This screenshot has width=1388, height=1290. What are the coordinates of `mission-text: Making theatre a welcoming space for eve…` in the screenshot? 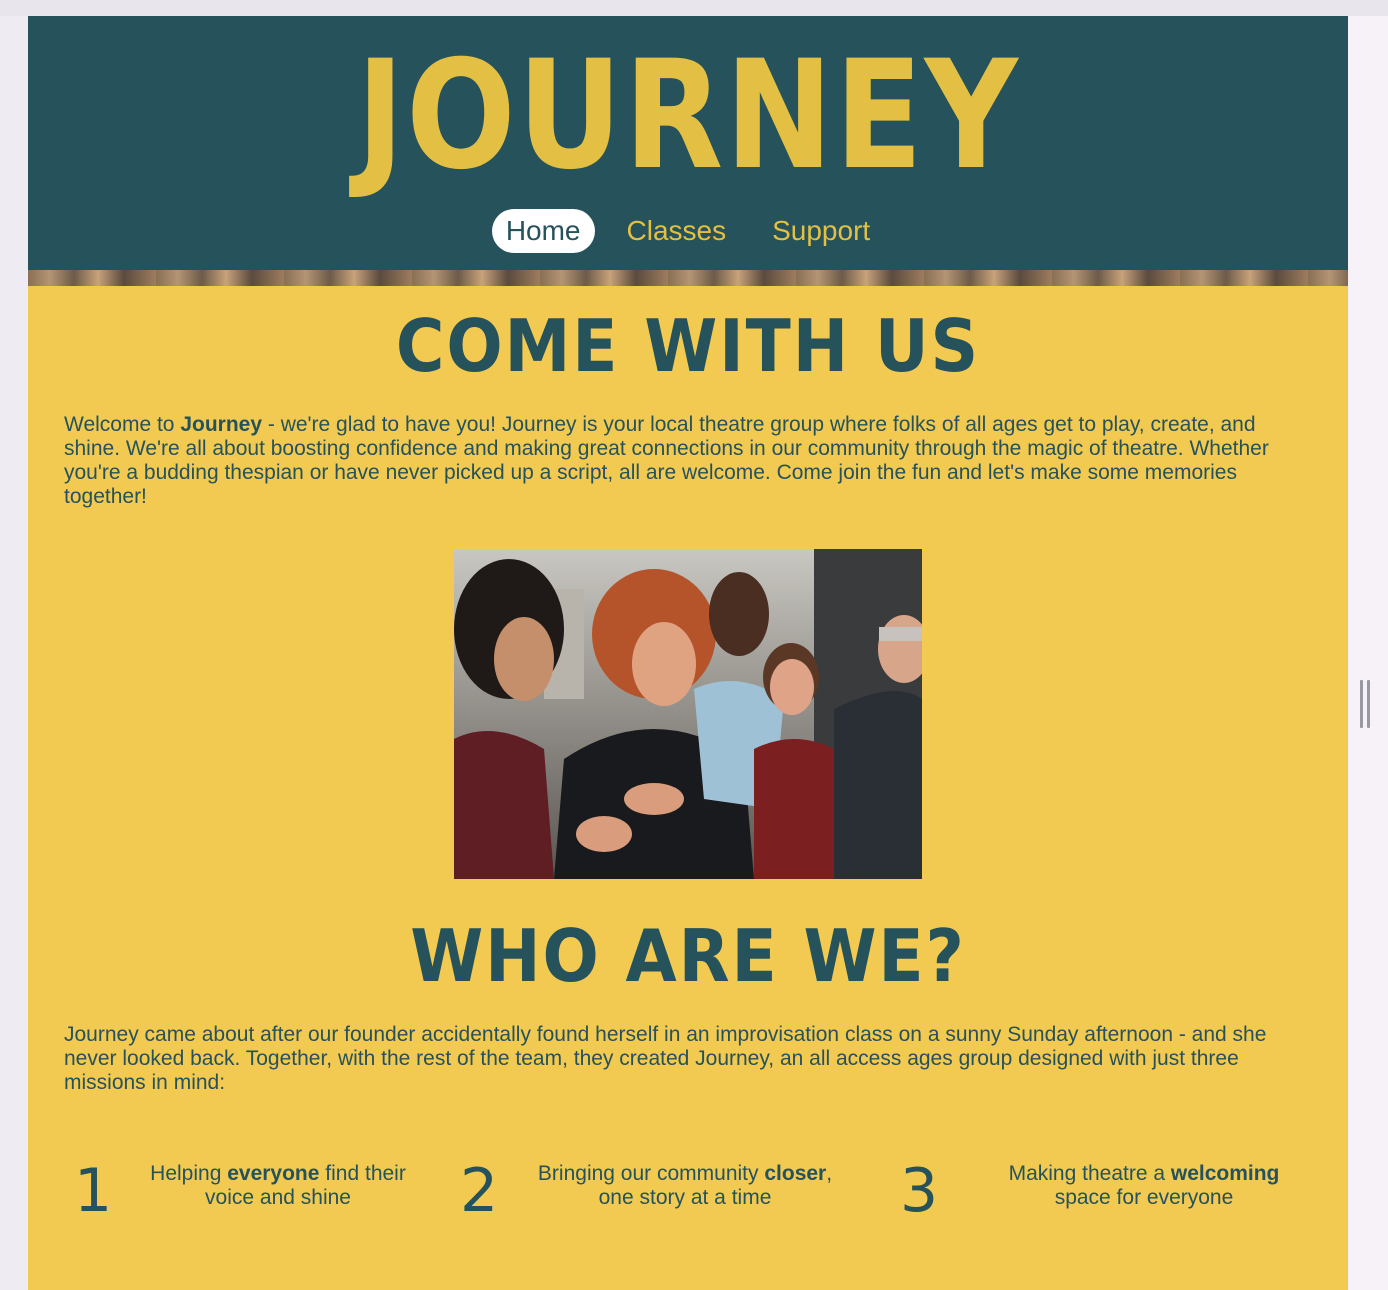 It's located at (1144, 1186).